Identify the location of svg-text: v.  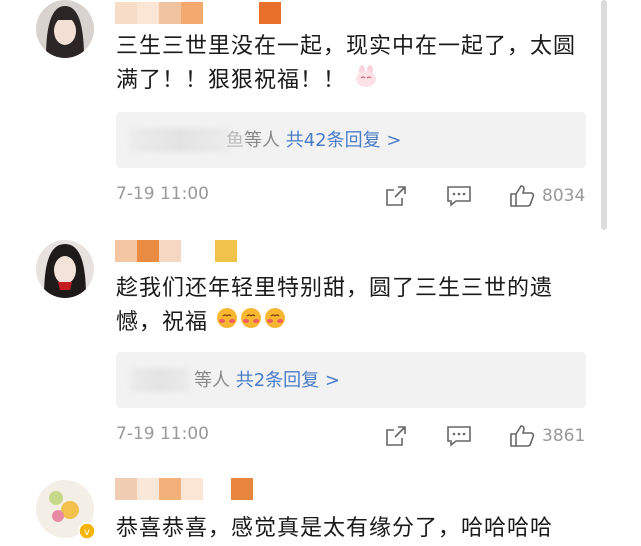
(87, 532).